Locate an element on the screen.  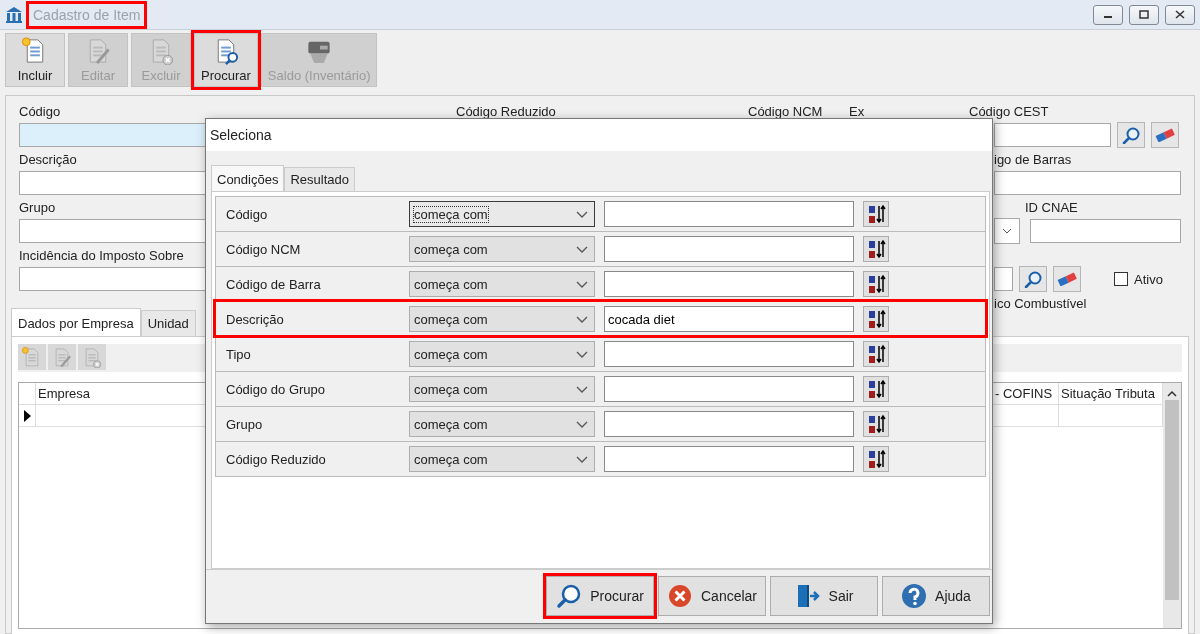
close-icon is located at coordinates (1180, 14).